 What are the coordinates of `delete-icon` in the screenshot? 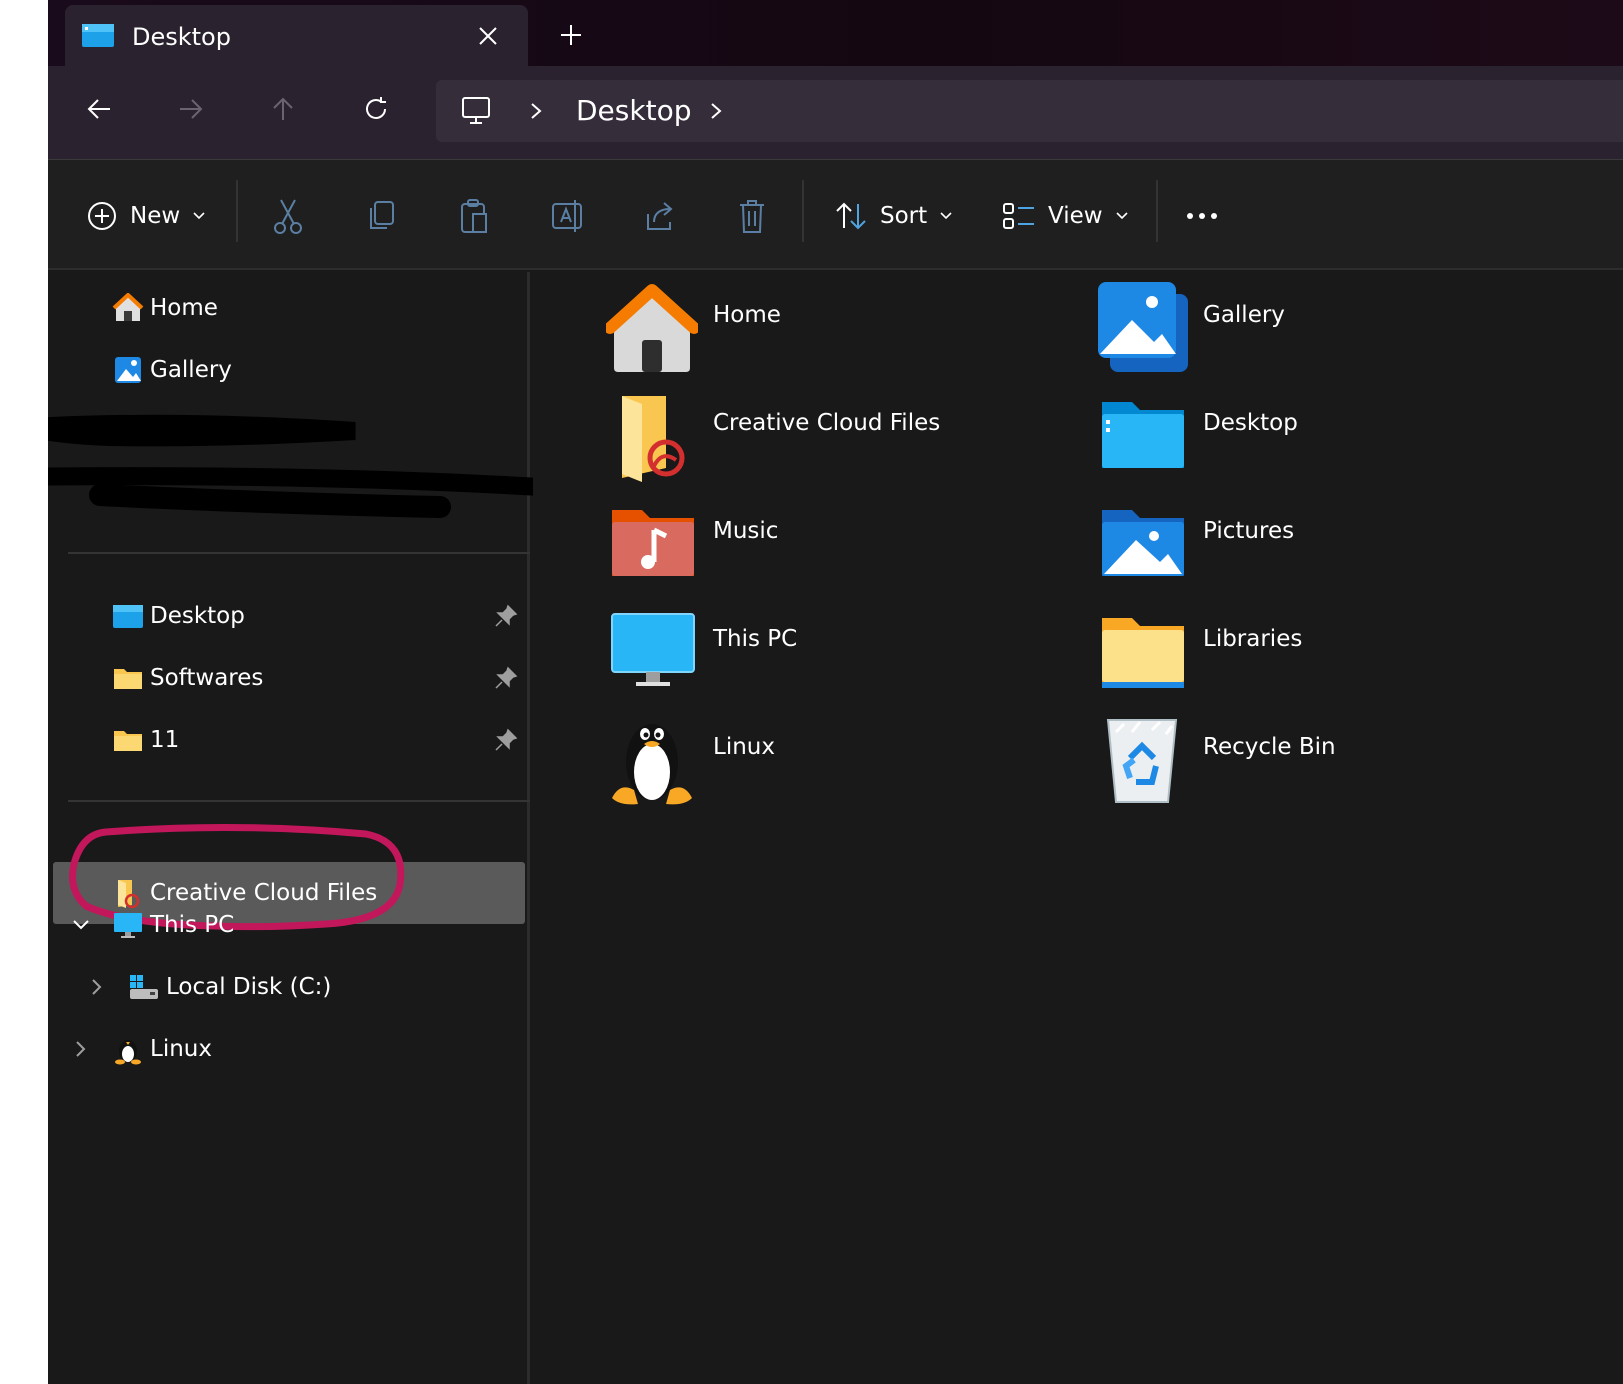 It's located at (752, 216).